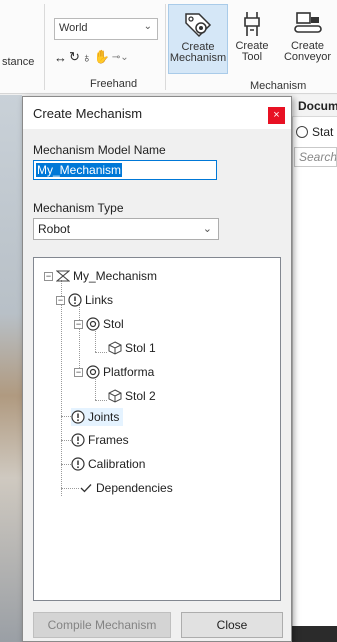  I want to click on tree-node-links: − Links, so click(84, 300).